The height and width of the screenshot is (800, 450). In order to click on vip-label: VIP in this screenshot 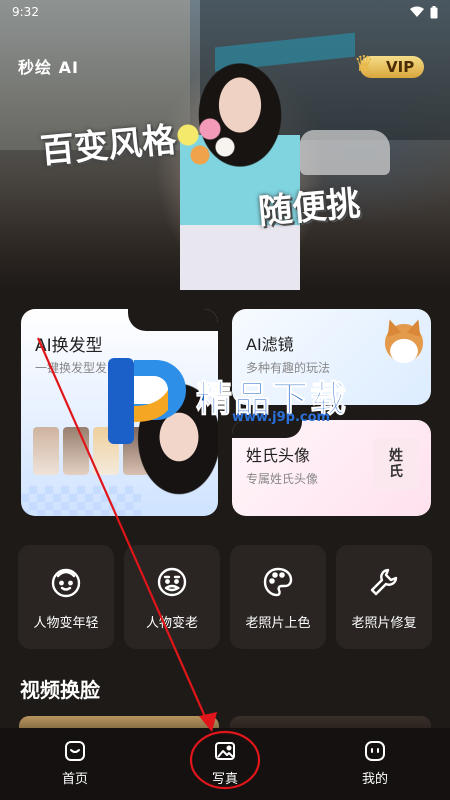, I will do `click(400, 67)`.